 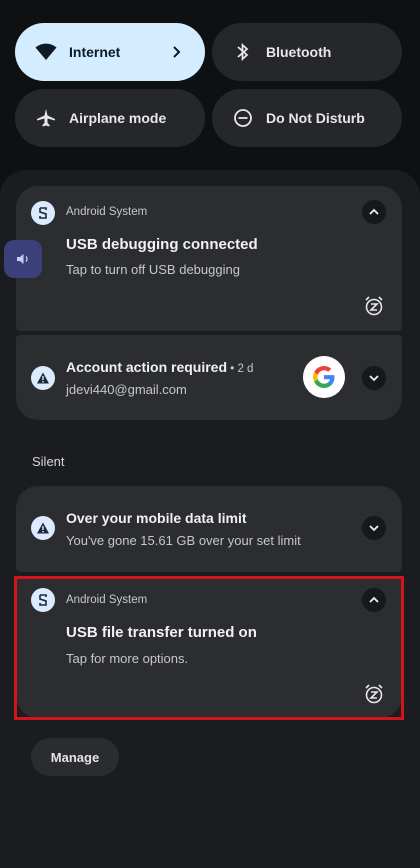 I want to click on manage-button: Manage, so click(x=75, y=757).